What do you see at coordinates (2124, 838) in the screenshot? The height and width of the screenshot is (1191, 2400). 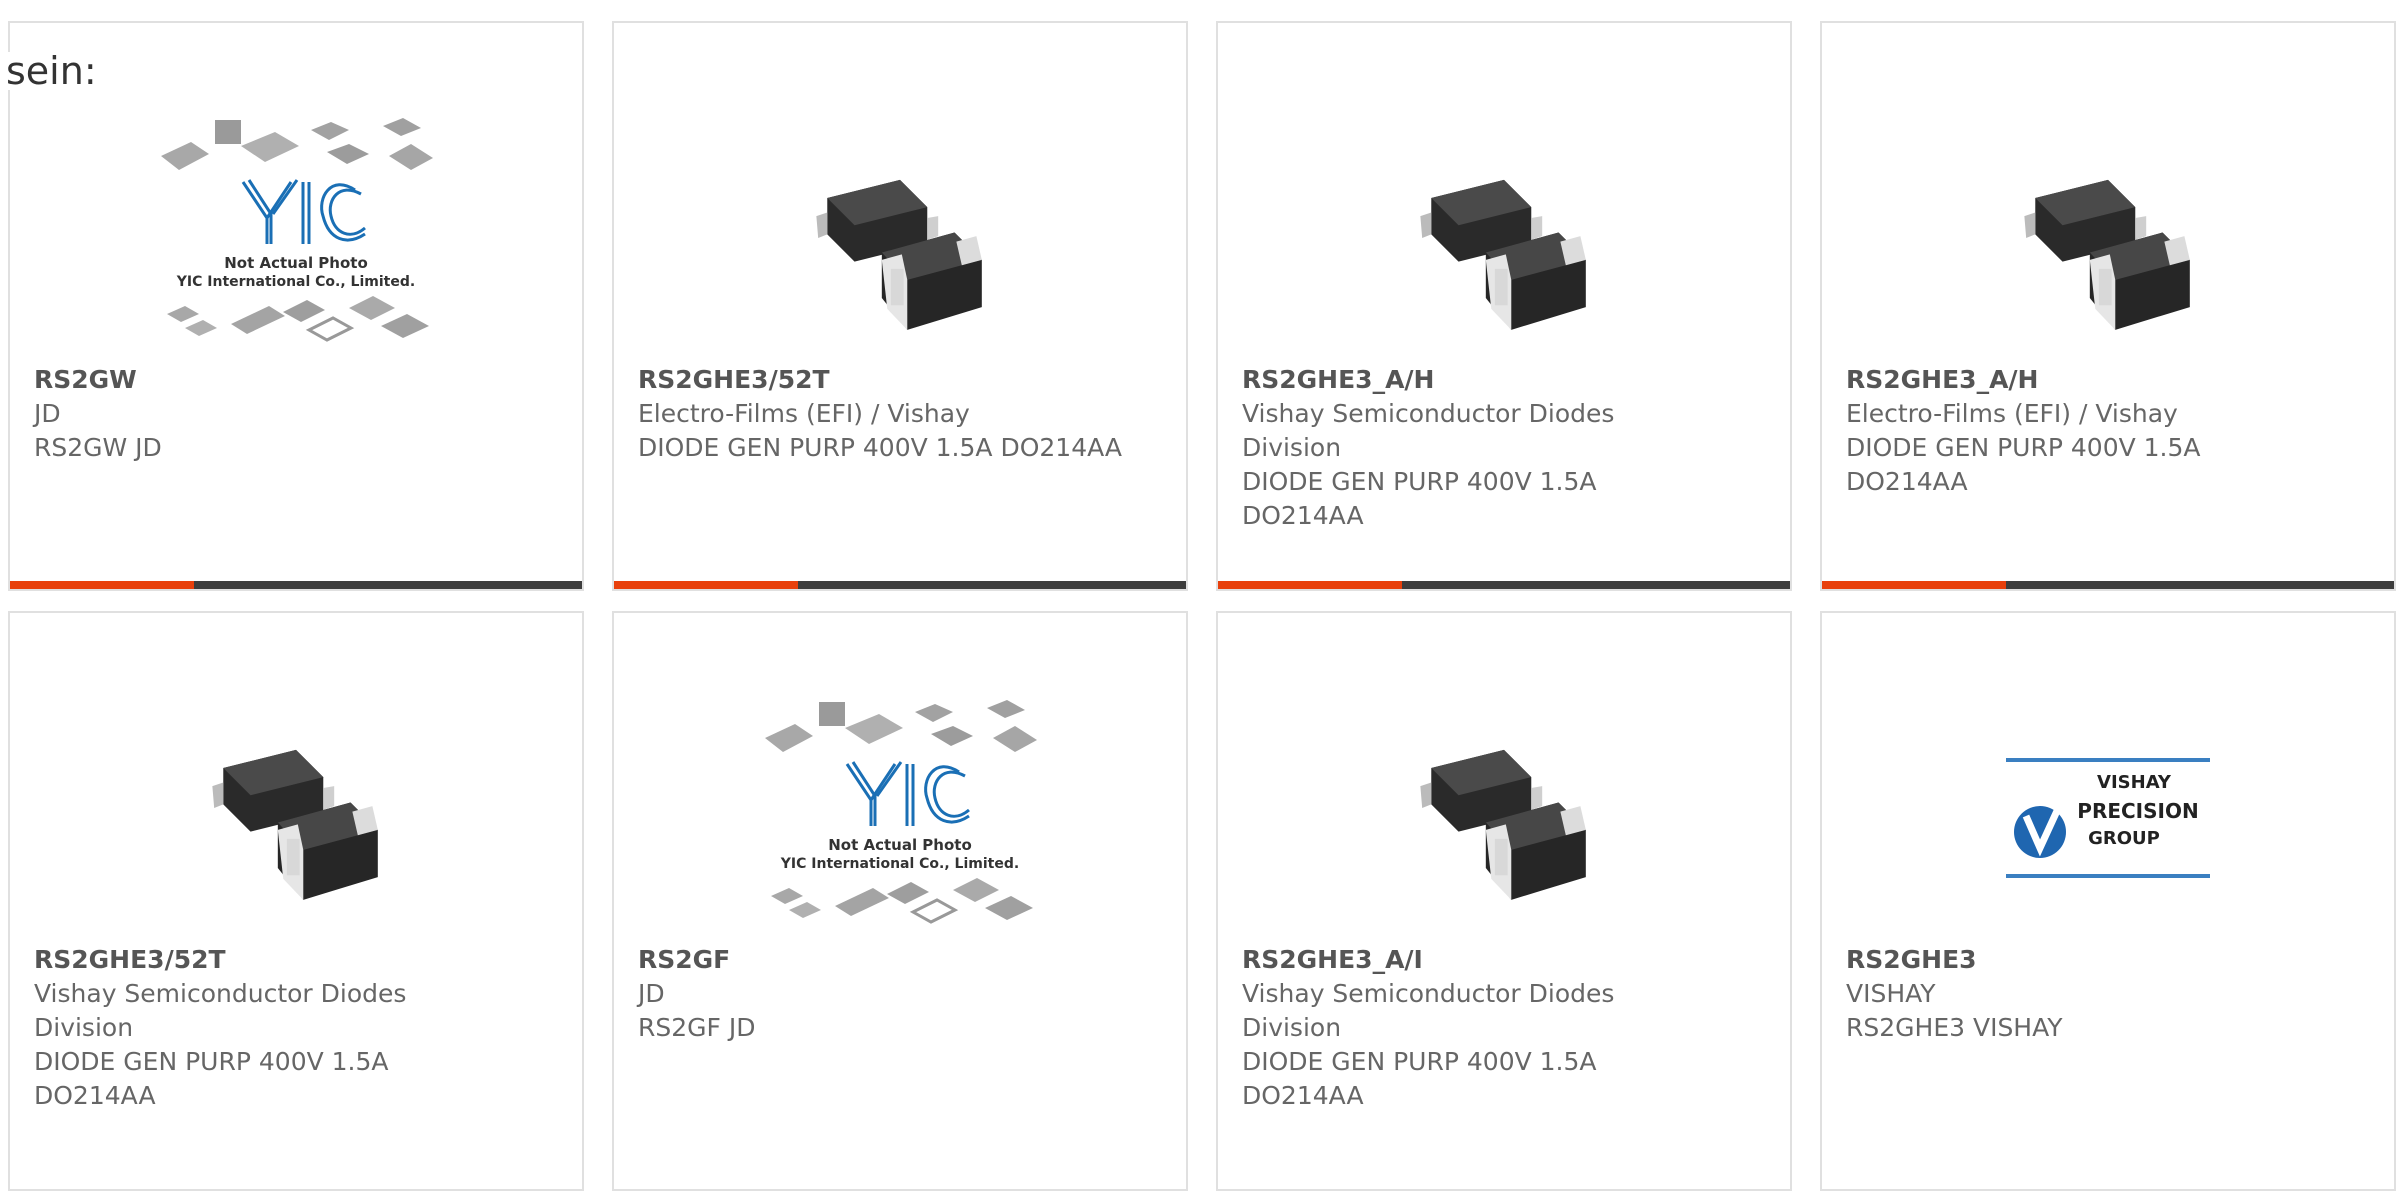 I see `logo-line-3: GROUP` at bounding box center [2124, 838].